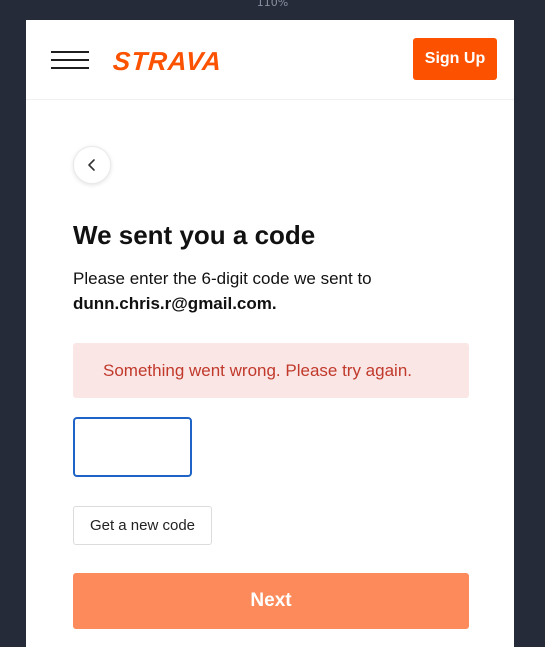 This screenshot has height=647, width=545. What do you see at coordinates (222, 278) in the screenshot?
I see `instructions-label: Please enter the 6-digit code we sent to` at bounding box center [222, 278].